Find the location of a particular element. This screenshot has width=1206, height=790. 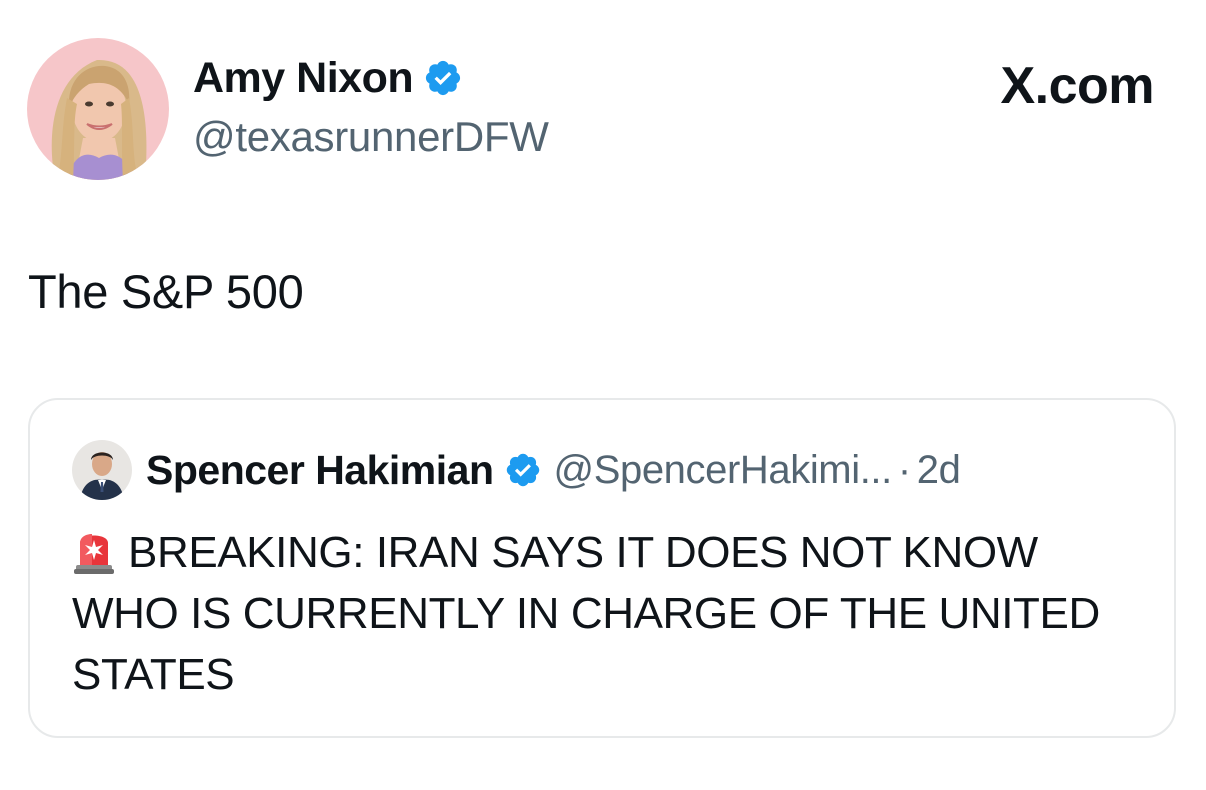

author-avatar is located at coordinates (98, 109).